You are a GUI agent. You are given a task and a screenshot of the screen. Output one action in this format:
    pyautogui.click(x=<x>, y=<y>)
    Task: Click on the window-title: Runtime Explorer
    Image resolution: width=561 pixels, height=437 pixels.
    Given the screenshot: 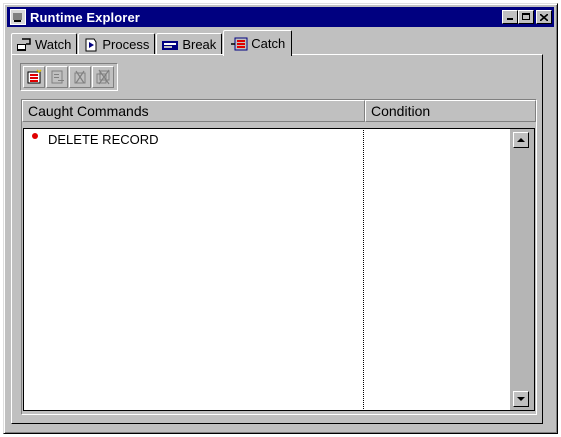 What is the action you would take?
    pyautogui.click(x=85, y=17)
    